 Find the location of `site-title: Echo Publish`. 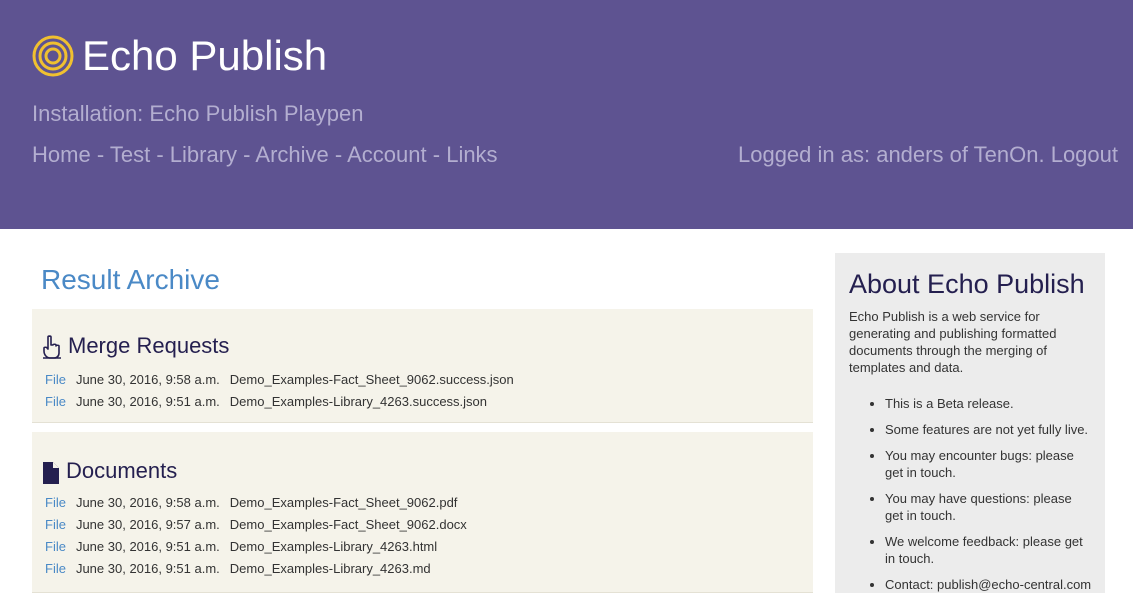

site-title: Echo Publish is located at coordinates (204, 56).